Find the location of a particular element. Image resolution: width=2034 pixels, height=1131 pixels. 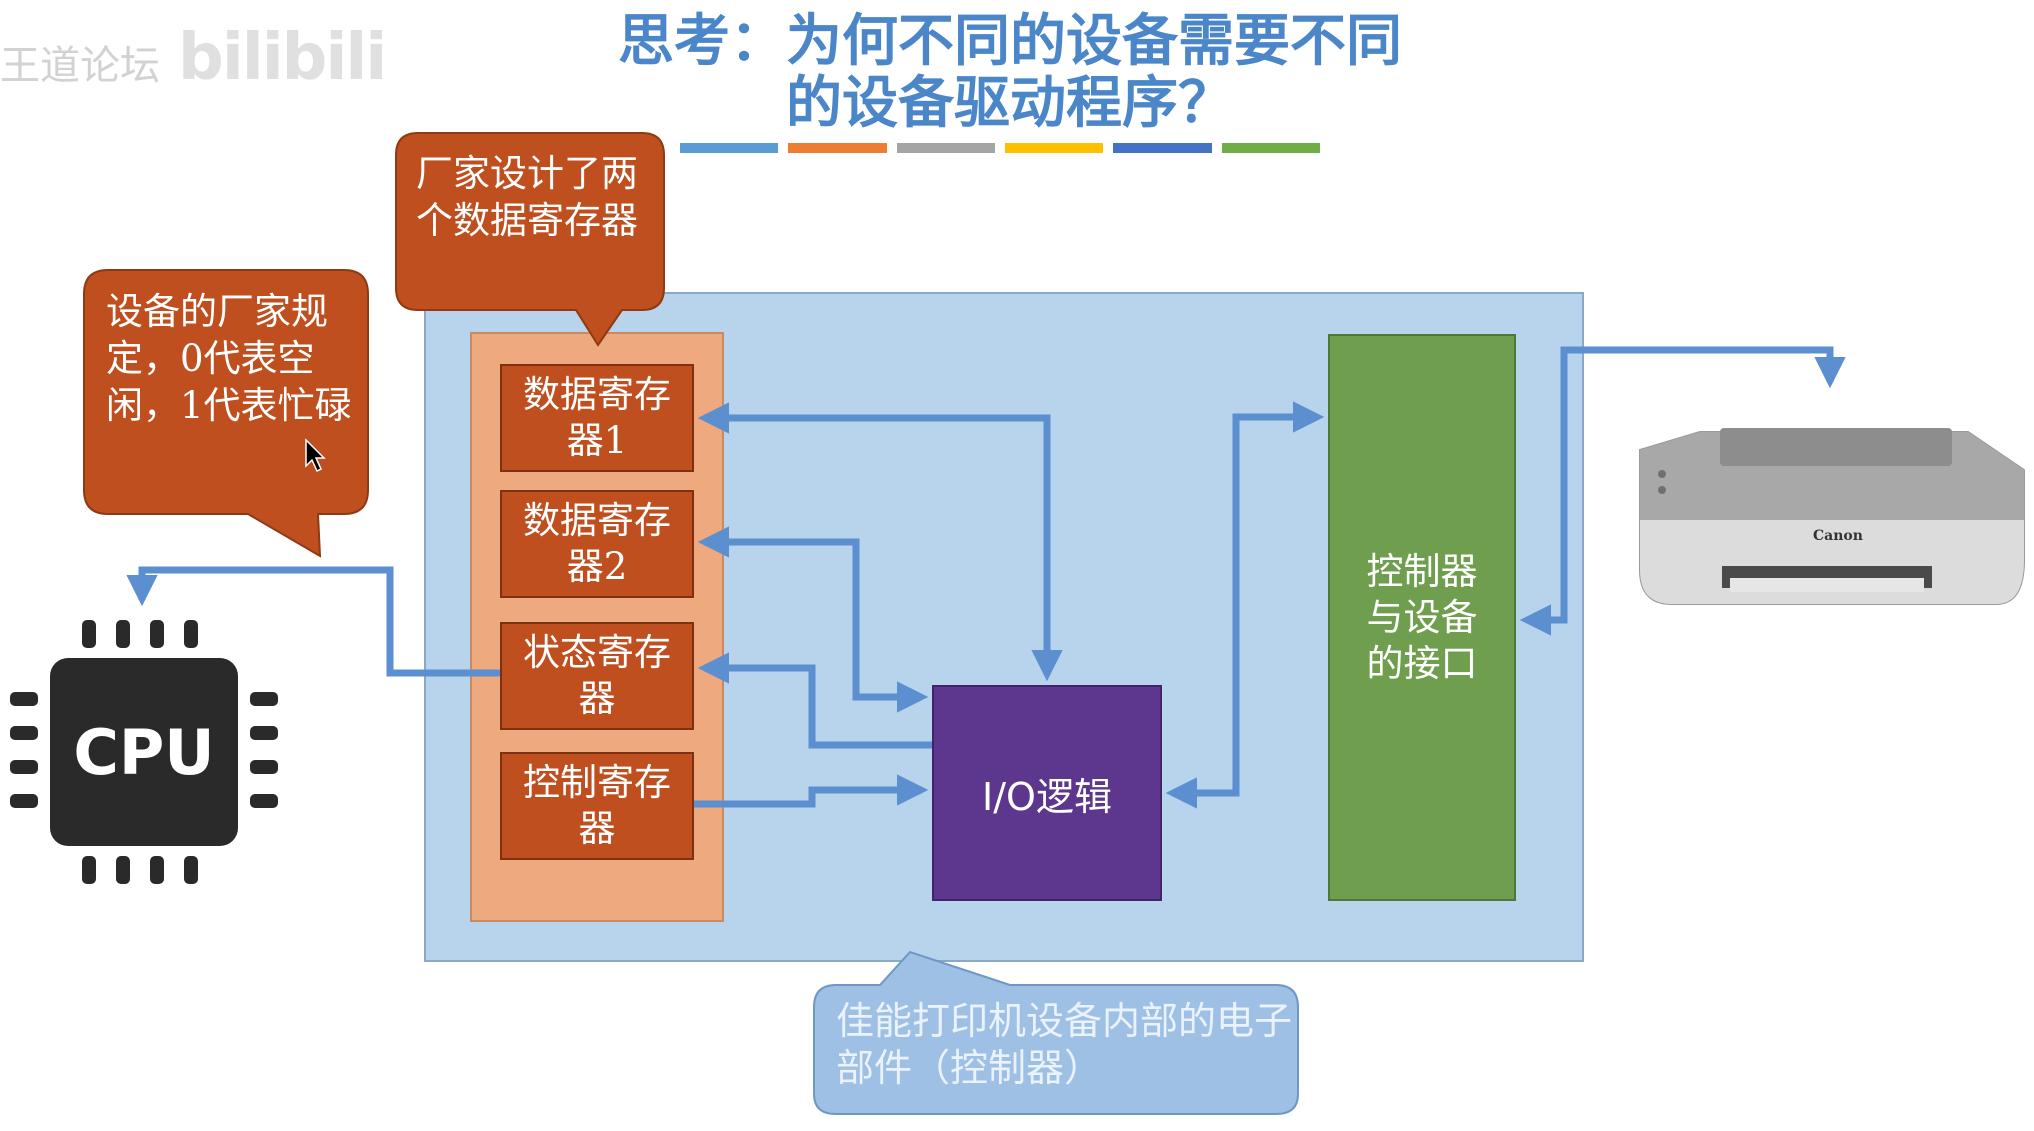

printer-illustration is located at coordinates (1832, 516).